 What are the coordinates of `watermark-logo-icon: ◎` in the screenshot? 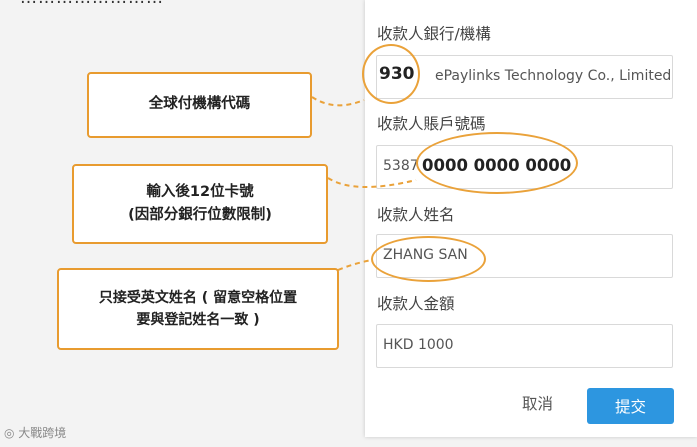 It's located at (11, 433).